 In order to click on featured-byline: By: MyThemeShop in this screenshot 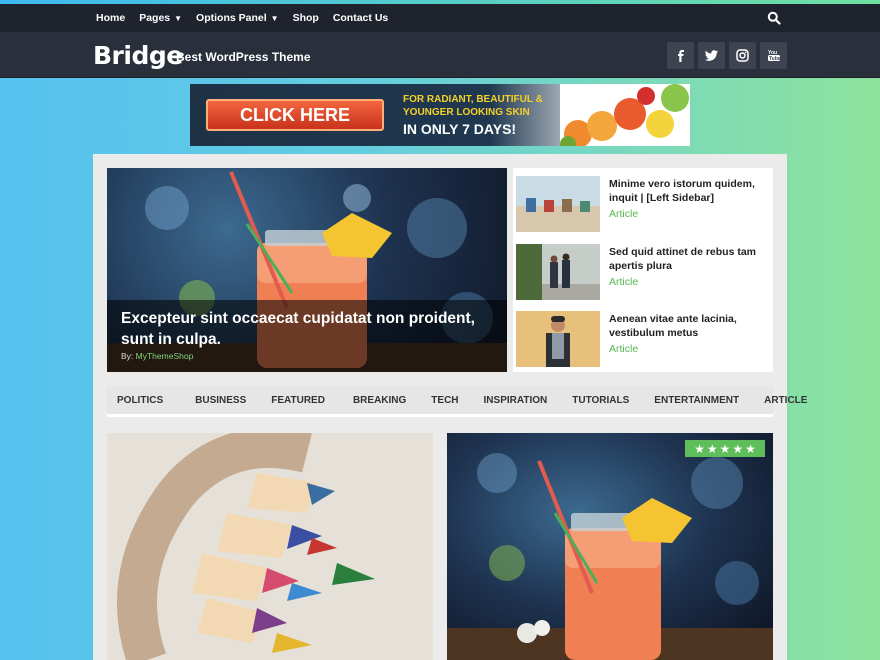, I will do `click(157, 356)`.